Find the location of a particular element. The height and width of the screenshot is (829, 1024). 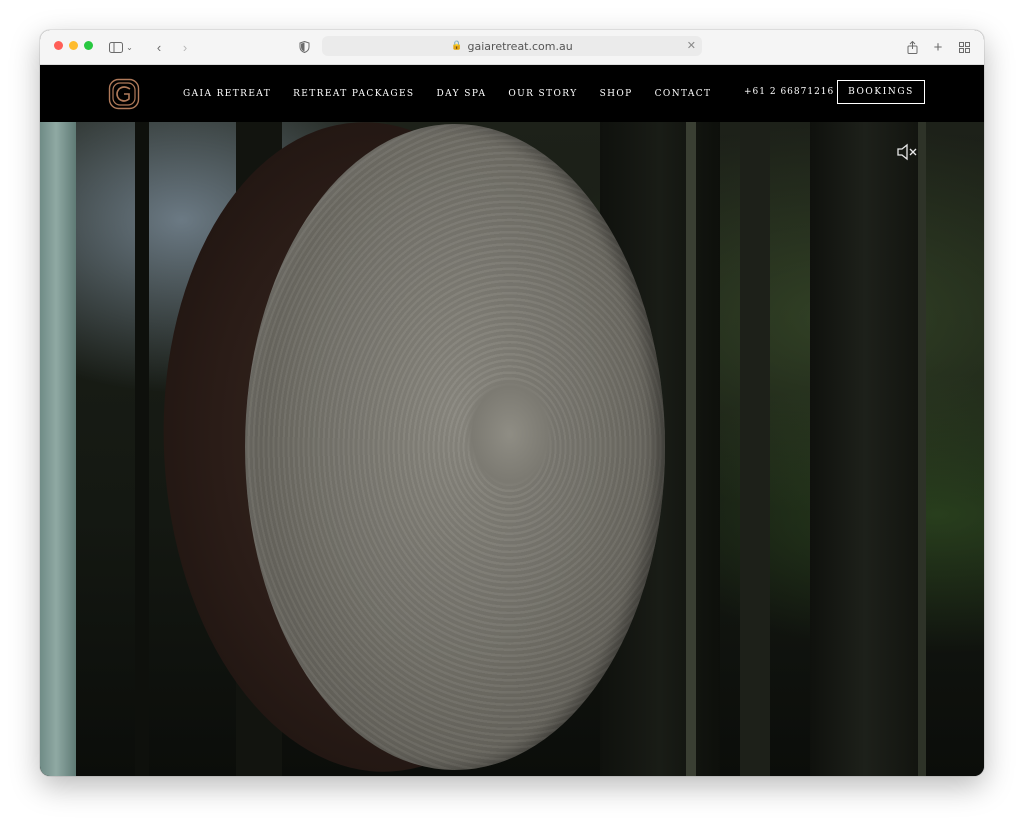

nav-gaia-retreat: GAIA RETREAT is located at coordinates (227, 94).